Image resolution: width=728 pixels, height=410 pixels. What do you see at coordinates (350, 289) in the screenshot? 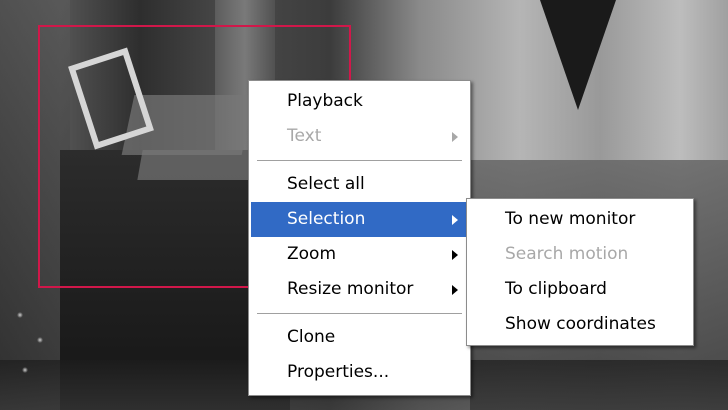
I see `menu-item-label: Resize monitor` at bounding box center [350, 289].